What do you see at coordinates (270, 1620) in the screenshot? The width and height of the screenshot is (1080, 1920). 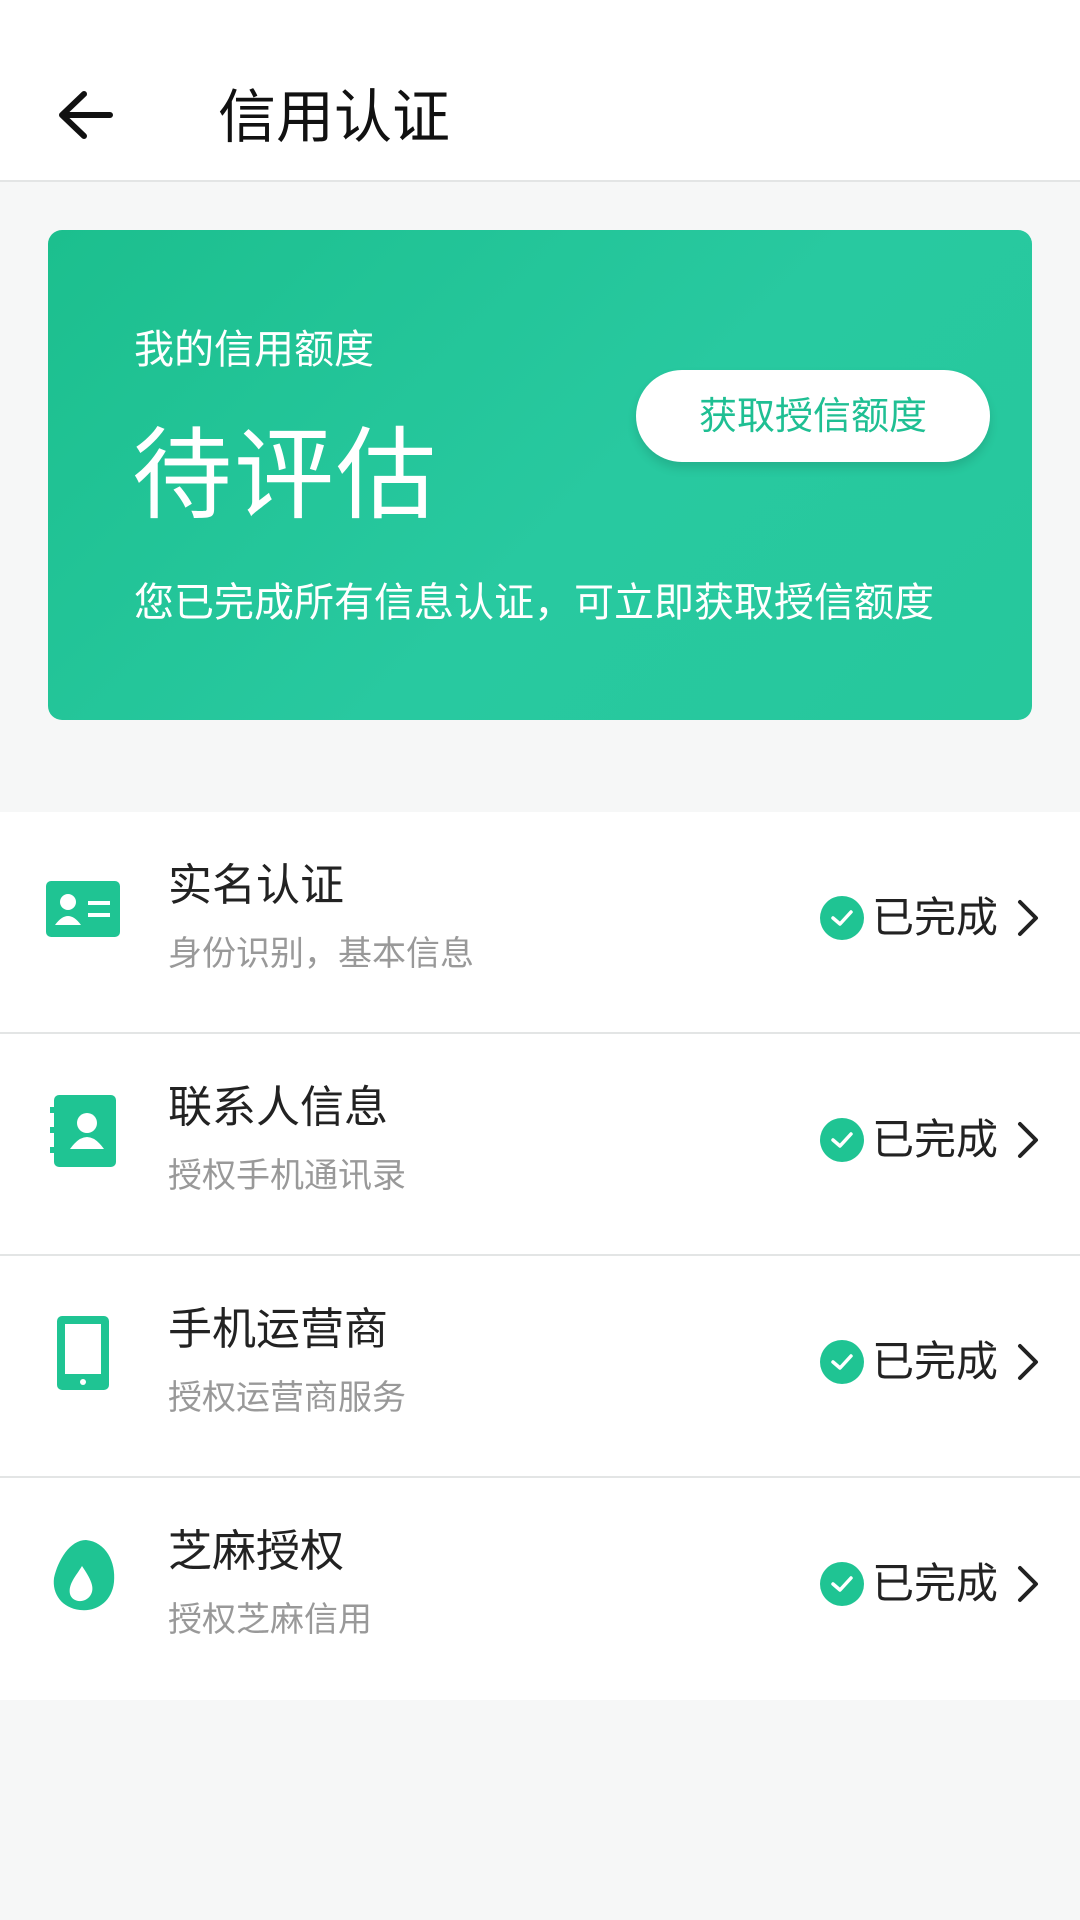 I see `item-subtitle: 授权芝麻信用` at bounding box center [270, 1620].